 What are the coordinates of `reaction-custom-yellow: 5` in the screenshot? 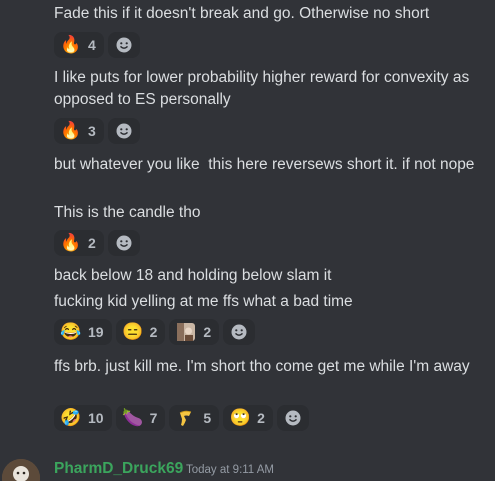 It's located at (194, 418).